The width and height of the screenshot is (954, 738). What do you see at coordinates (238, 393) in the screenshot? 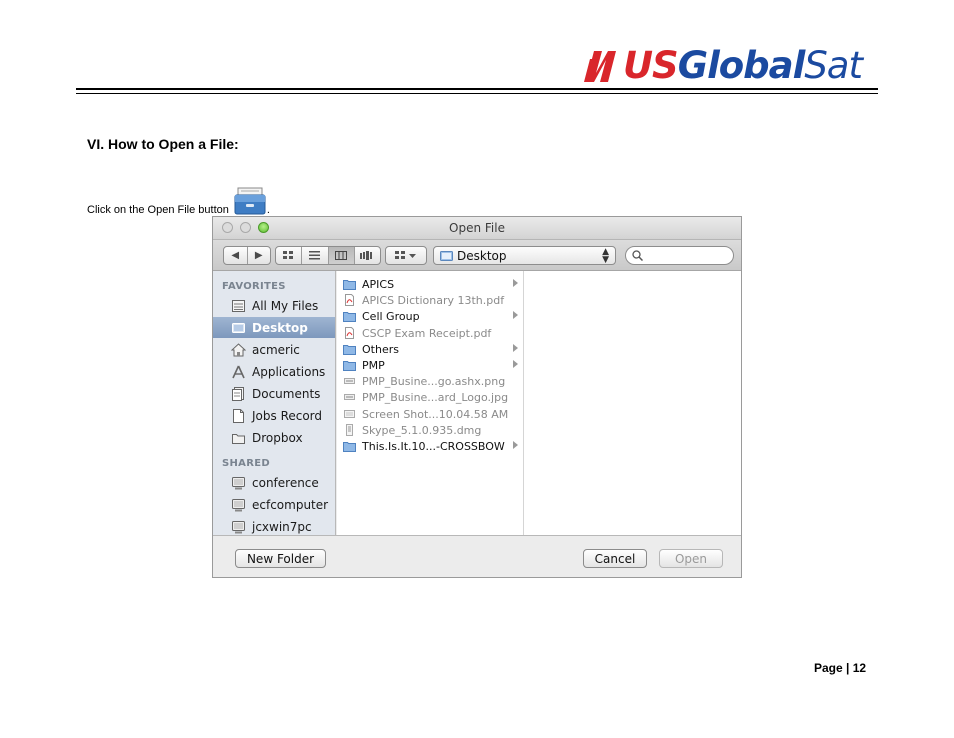
I see `documents-icon` at bounding box center [238, 393].